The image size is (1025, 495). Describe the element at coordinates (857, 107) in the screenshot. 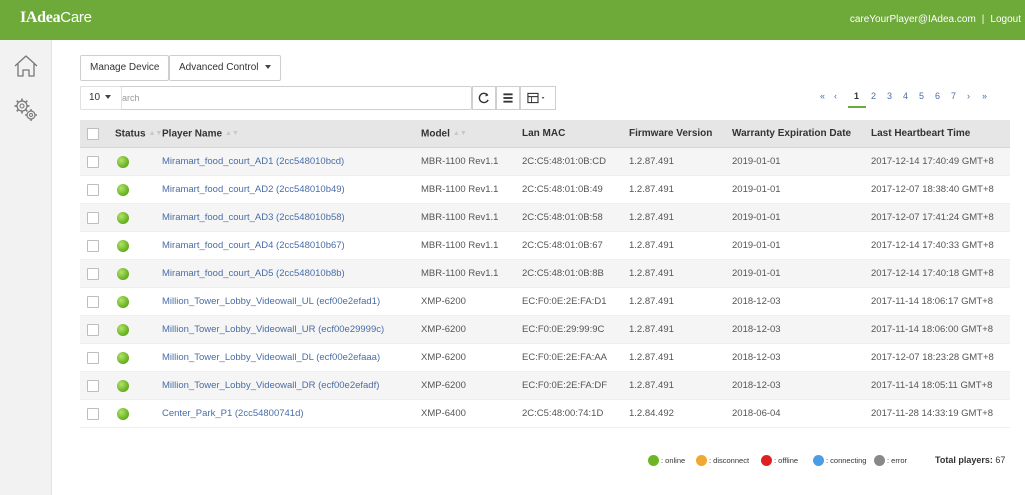

I see `active-page-underline` at that location.